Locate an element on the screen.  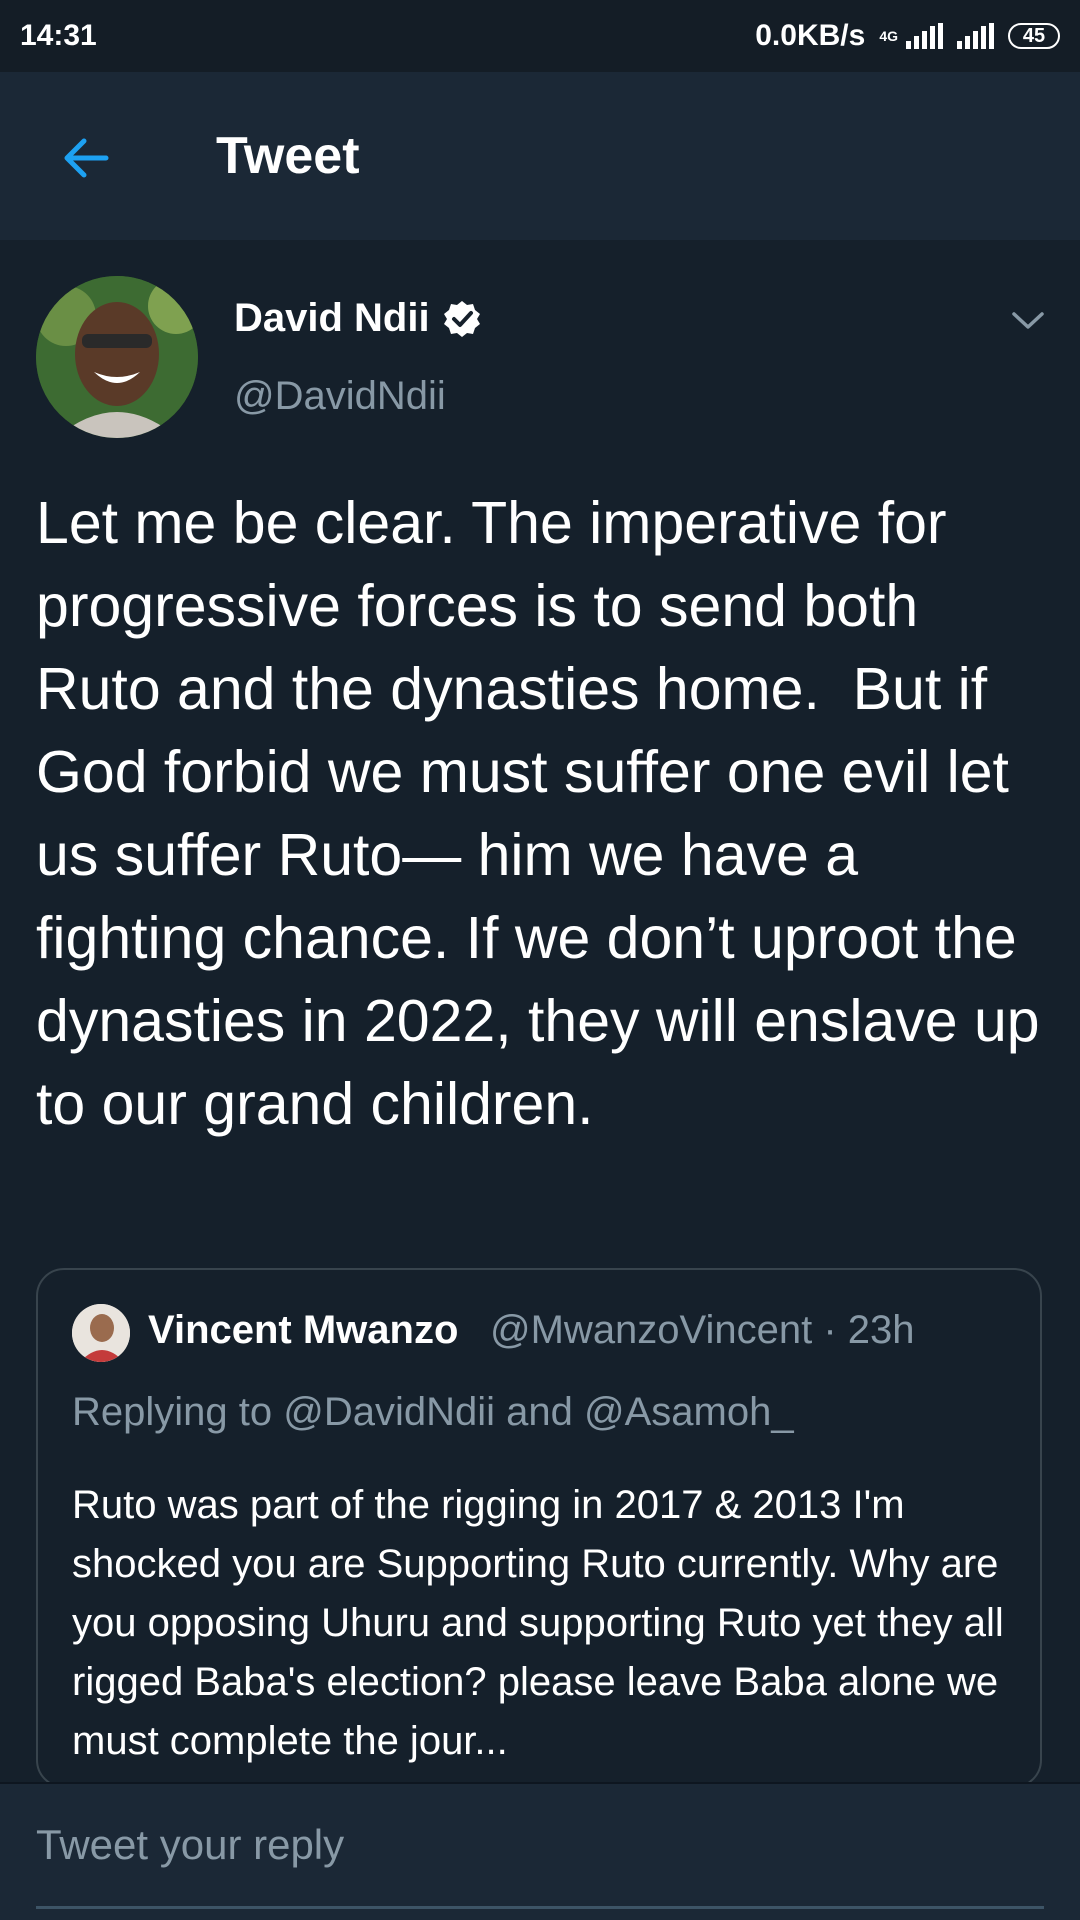
reply-bar is located at coordinates (540, 1851).